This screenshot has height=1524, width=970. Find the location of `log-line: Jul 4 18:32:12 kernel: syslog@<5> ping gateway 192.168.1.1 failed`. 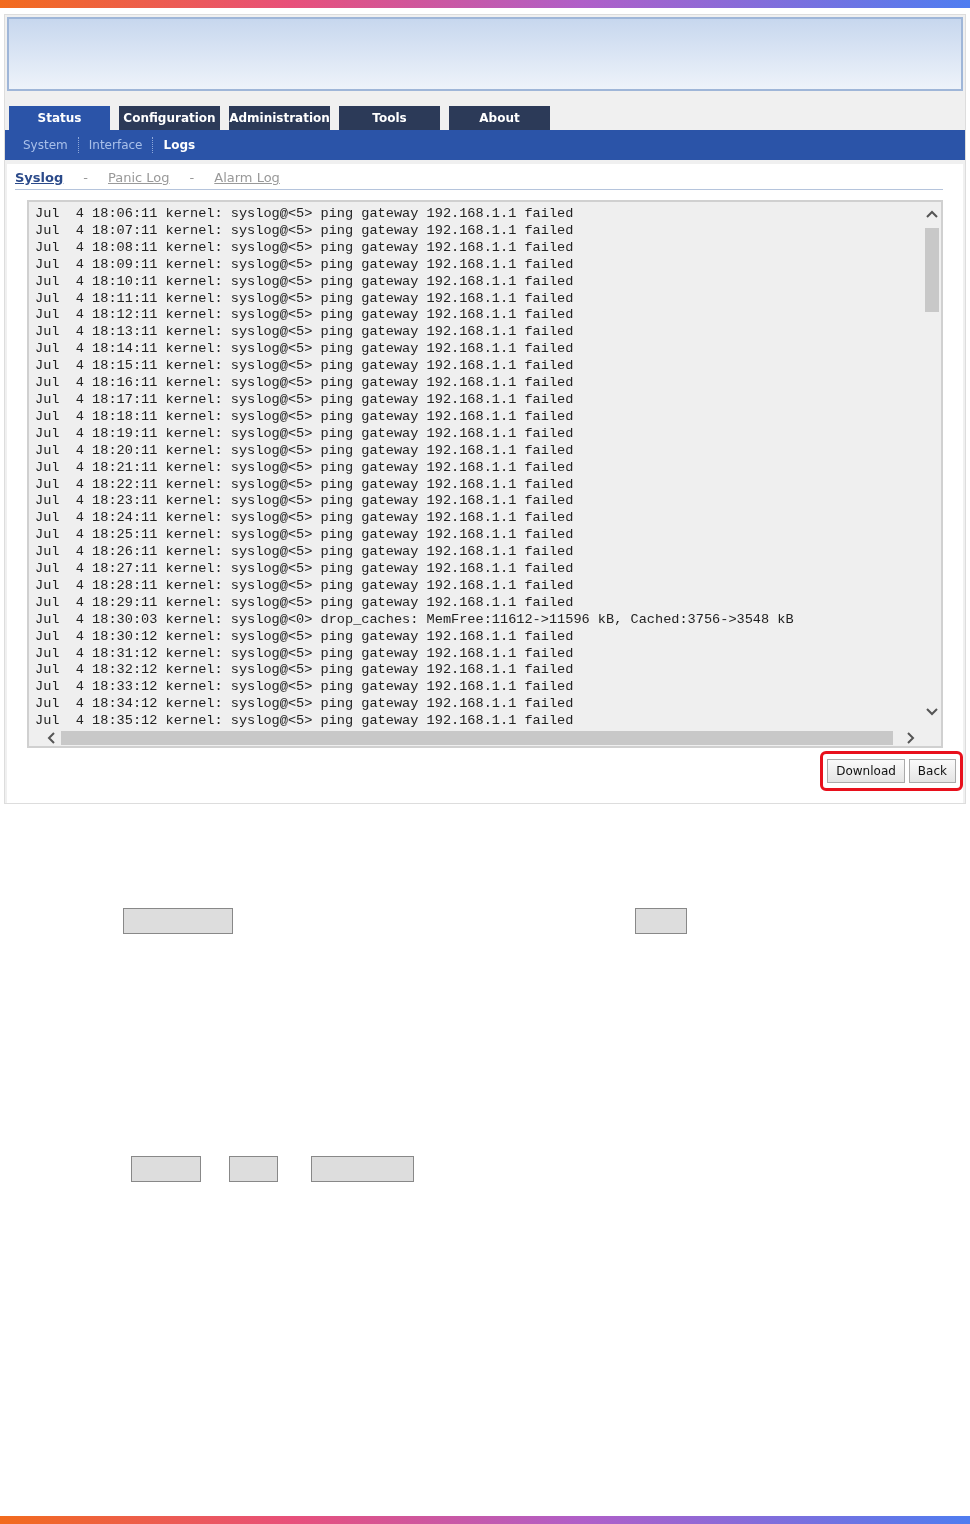

log-line: Jul 4 18:32:12 kernel: syslog@<5> ping gateway 192.168.1.1 failed is located at coordinates (305, 671).